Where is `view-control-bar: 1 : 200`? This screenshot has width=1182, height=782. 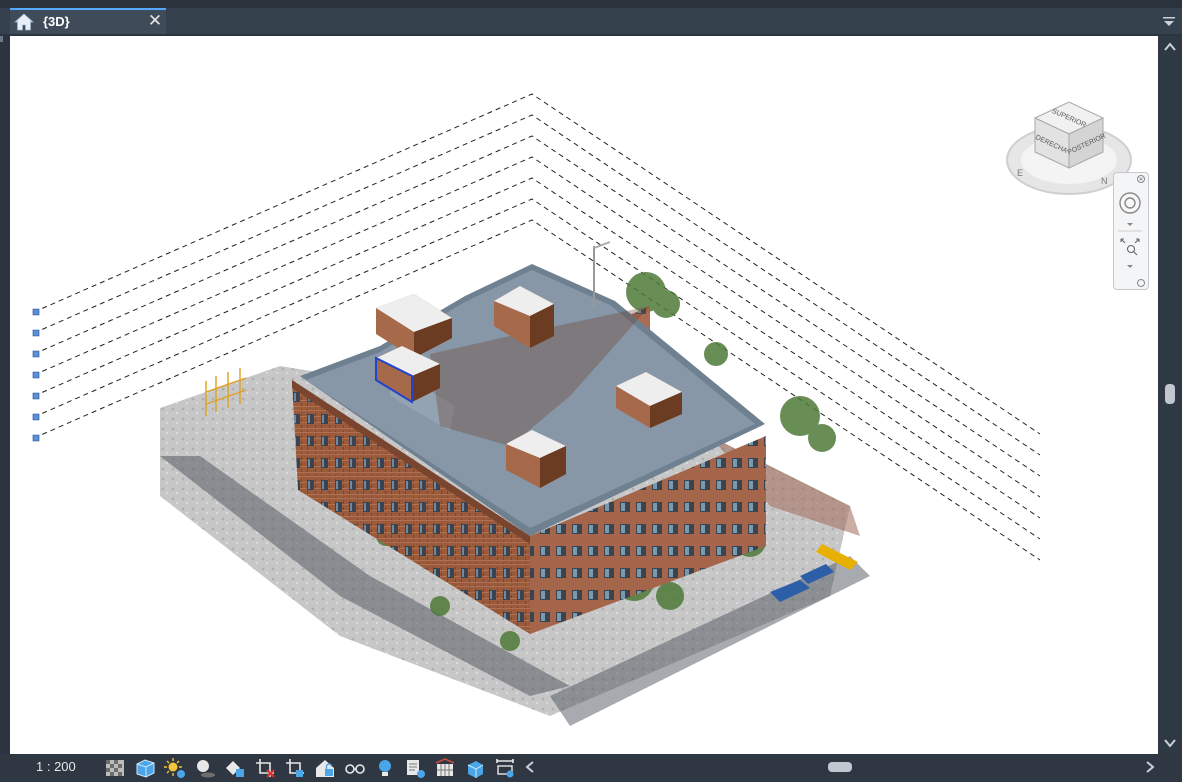
view-control-bar: 1 : 200 is located at coordinates (591, 768).